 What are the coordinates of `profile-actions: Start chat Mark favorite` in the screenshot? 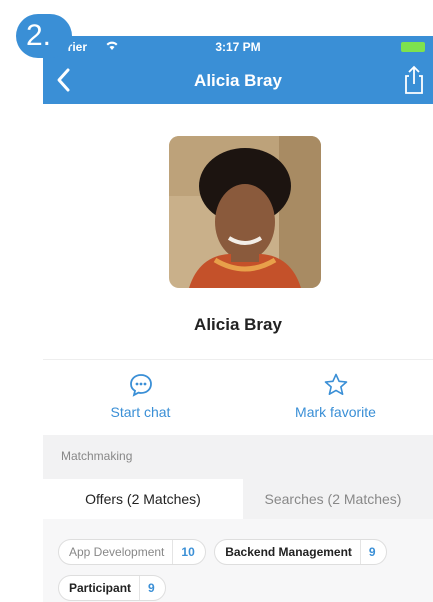 It's located at (238, 397).